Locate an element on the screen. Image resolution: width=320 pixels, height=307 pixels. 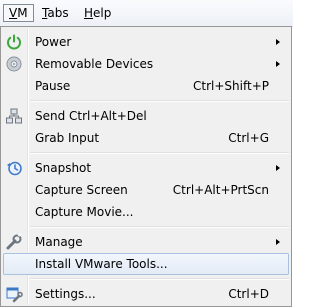
menu-item-send-ctrl-alt-del-label: Send Ctrl+Alt+Del is located at coordinates (91, 116).